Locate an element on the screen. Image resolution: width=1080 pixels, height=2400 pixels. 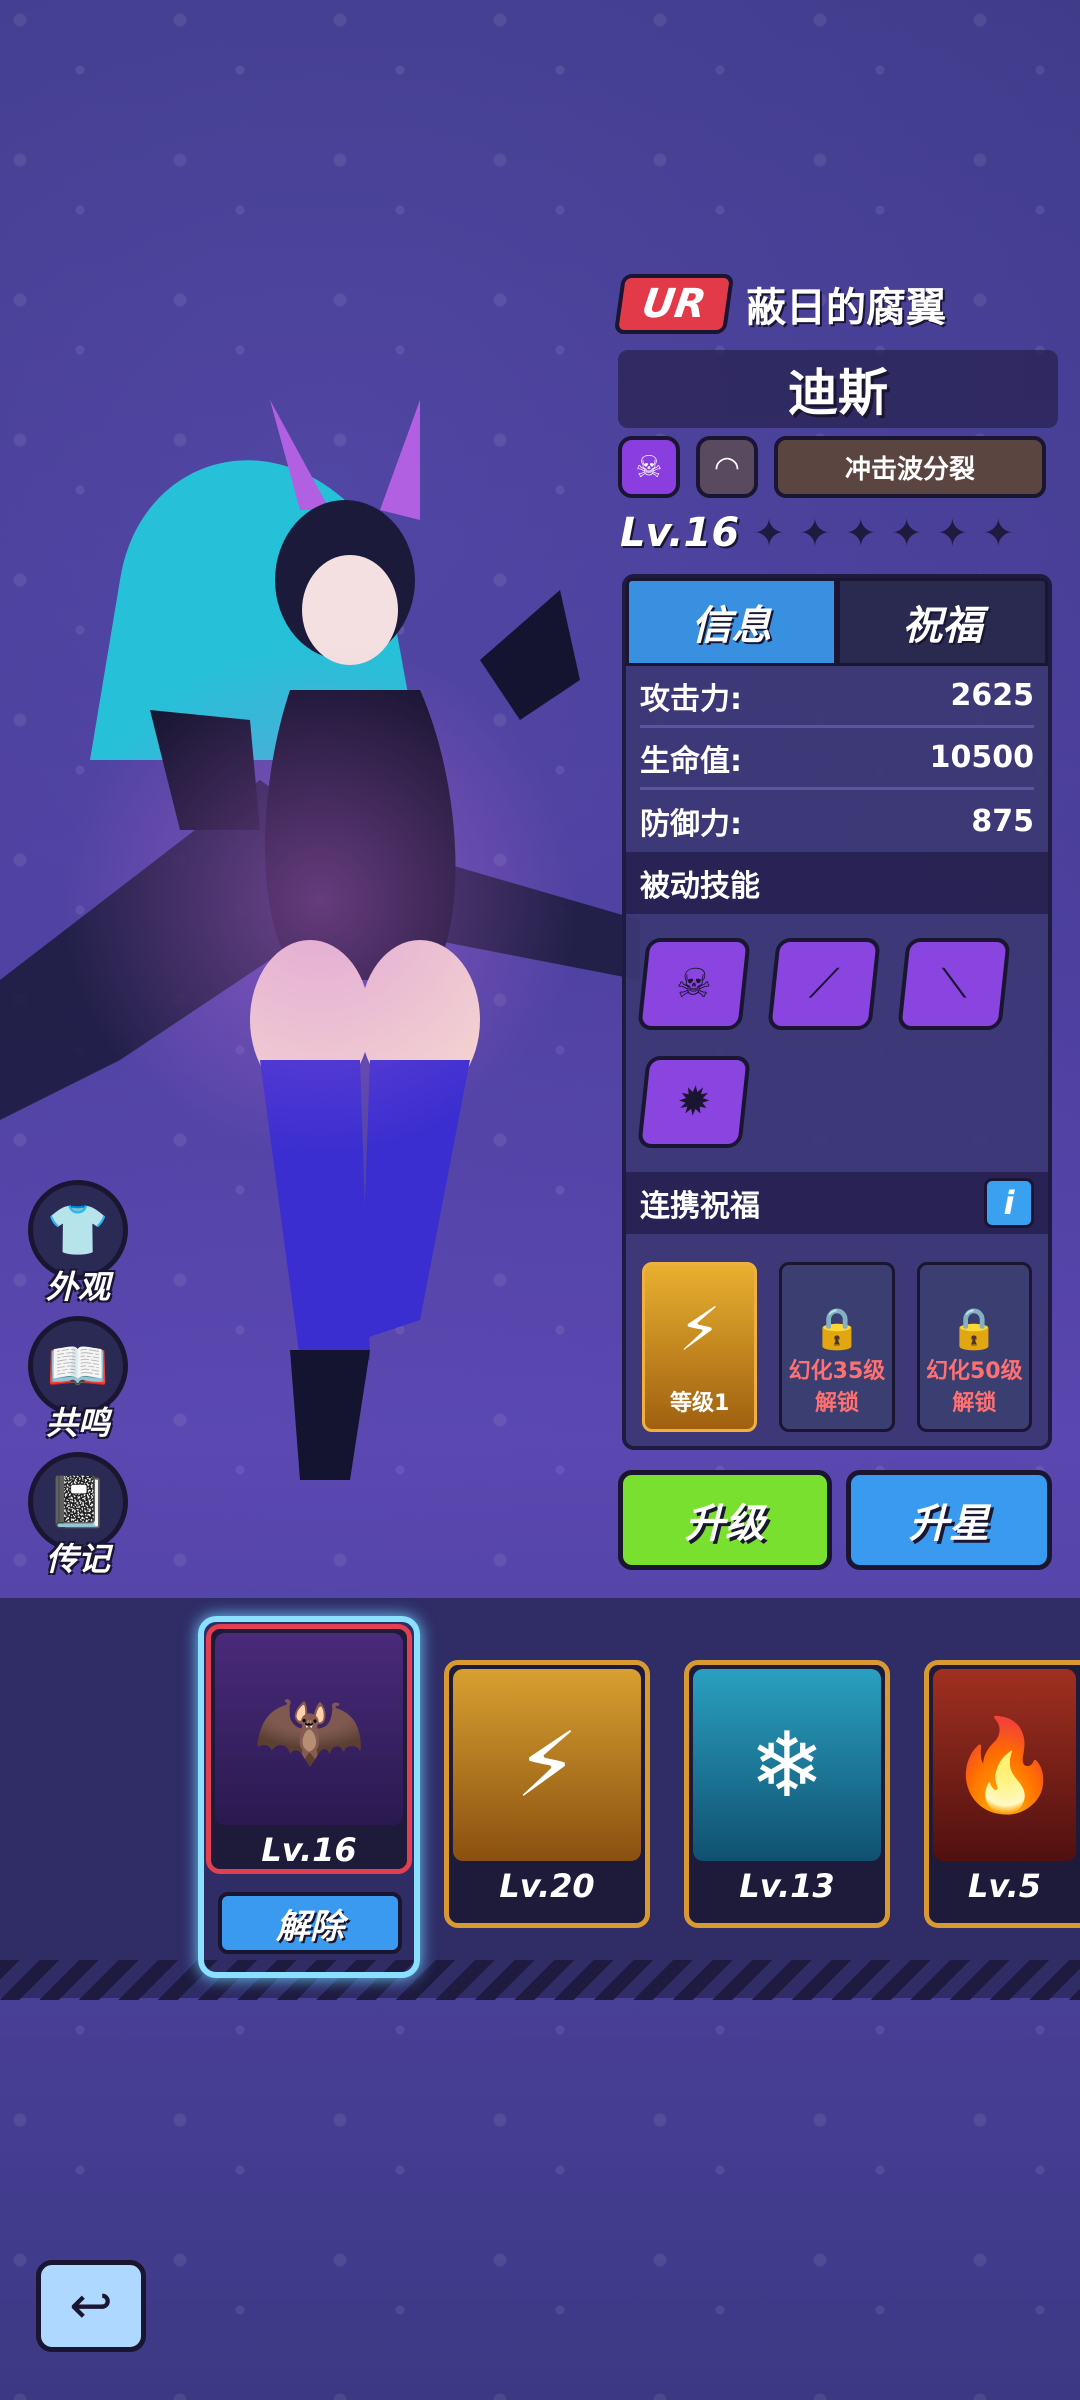
hero-card: 🦇 Lv.16 is located at coordinates (309, 1749).